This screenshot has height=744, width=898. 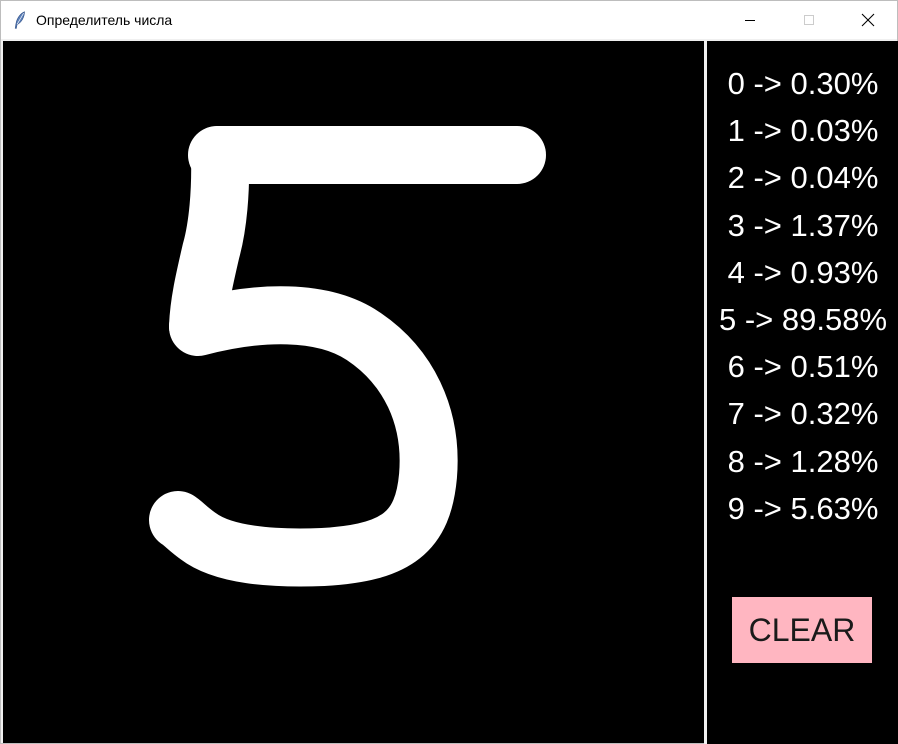 What do you see at coordinates (802, 630) in the screenshot?
I see `clear-button: CLEAR` at bounding box center [802, 630].